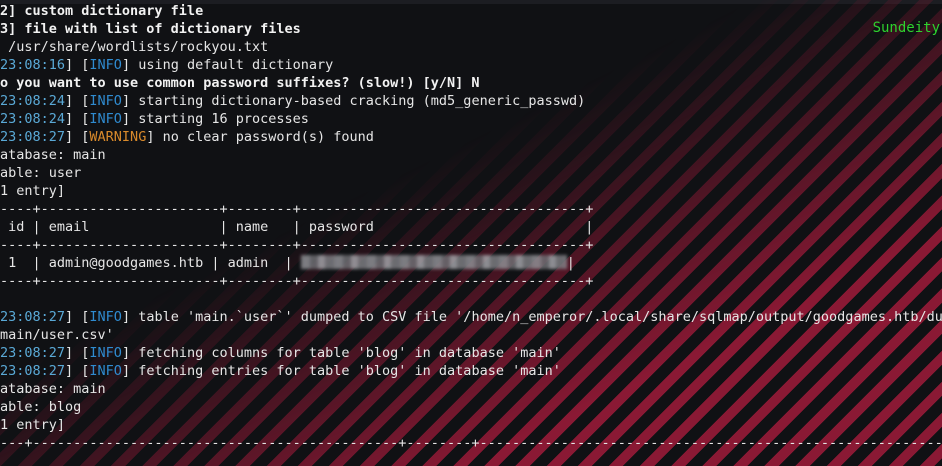 Image resolution: width=942 pixels, height=466 pixels. What do you see at coordinates (433, 262) in the screenshot?
I see `redacted-password-hash` at bounding box center [433, 262].